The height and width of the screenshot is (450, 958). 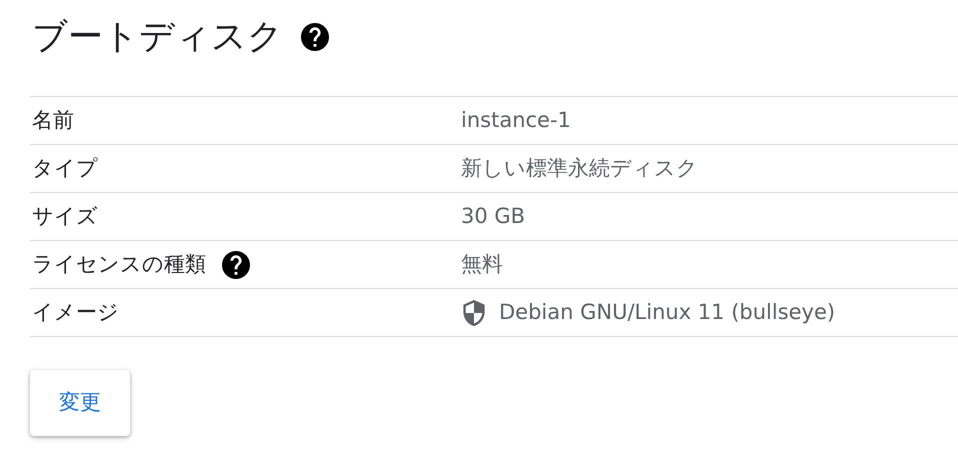 What do you see at coordinates (65, 216) in the screenshot?
I see `field-label: サイズ` at bounding box center [65, 216].